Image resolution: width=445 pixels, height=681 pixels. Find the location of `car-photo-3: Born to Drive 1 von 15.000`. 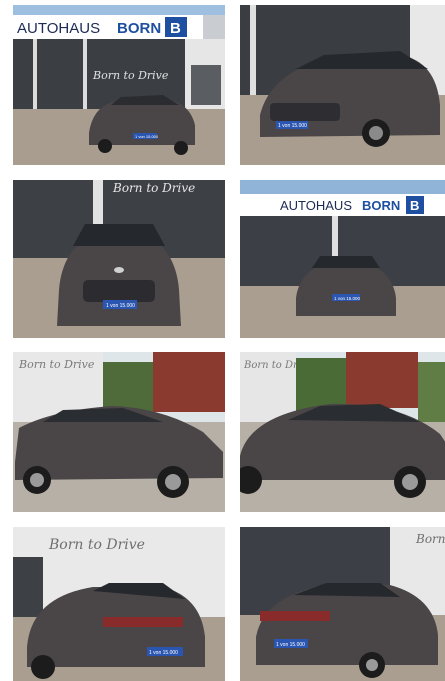

car-photo-3: Born to Drive 1 von 15.000 is located at coordinates (119, 259).